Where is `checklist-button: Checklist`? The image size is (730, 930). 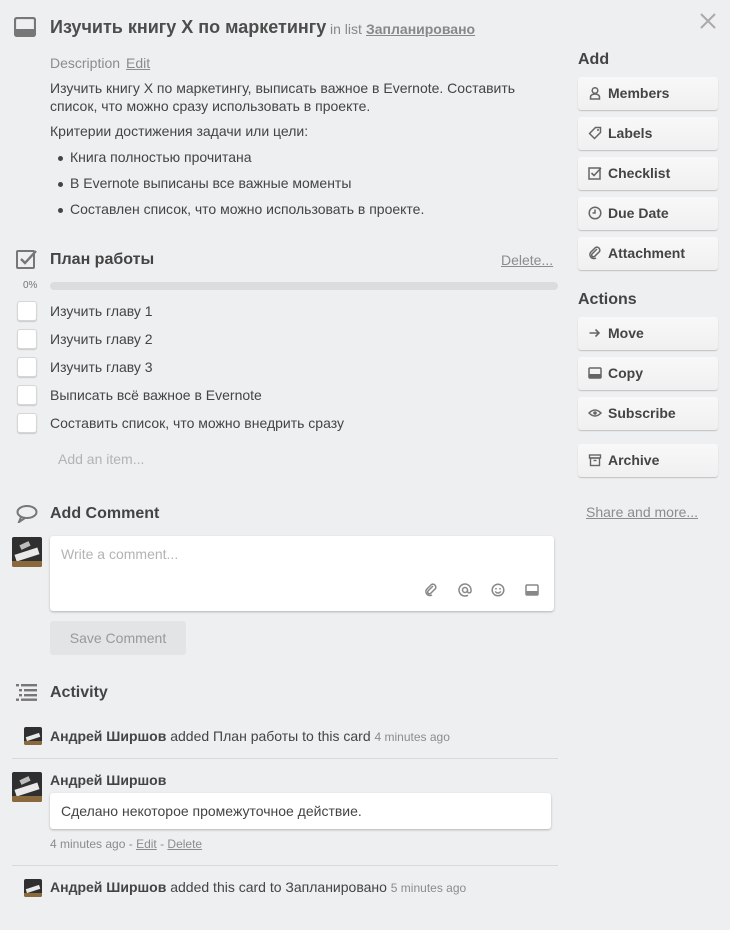
checklist-button: Checklist is located at coordinates (648, 173).